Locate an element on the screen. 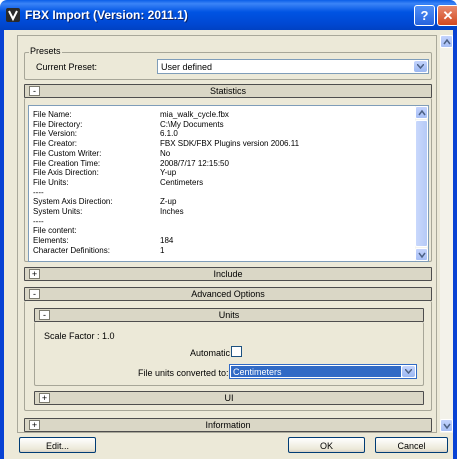 This screenshot has width=457, height=459. units-converted-value: Centimeters is located at coordinates (257, 372).